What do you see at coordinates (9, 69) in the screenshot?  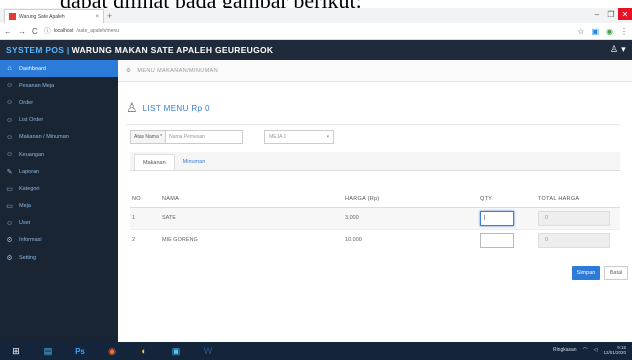 I see `dashboard-icon: ⌂` at bounding box center [9, 69].